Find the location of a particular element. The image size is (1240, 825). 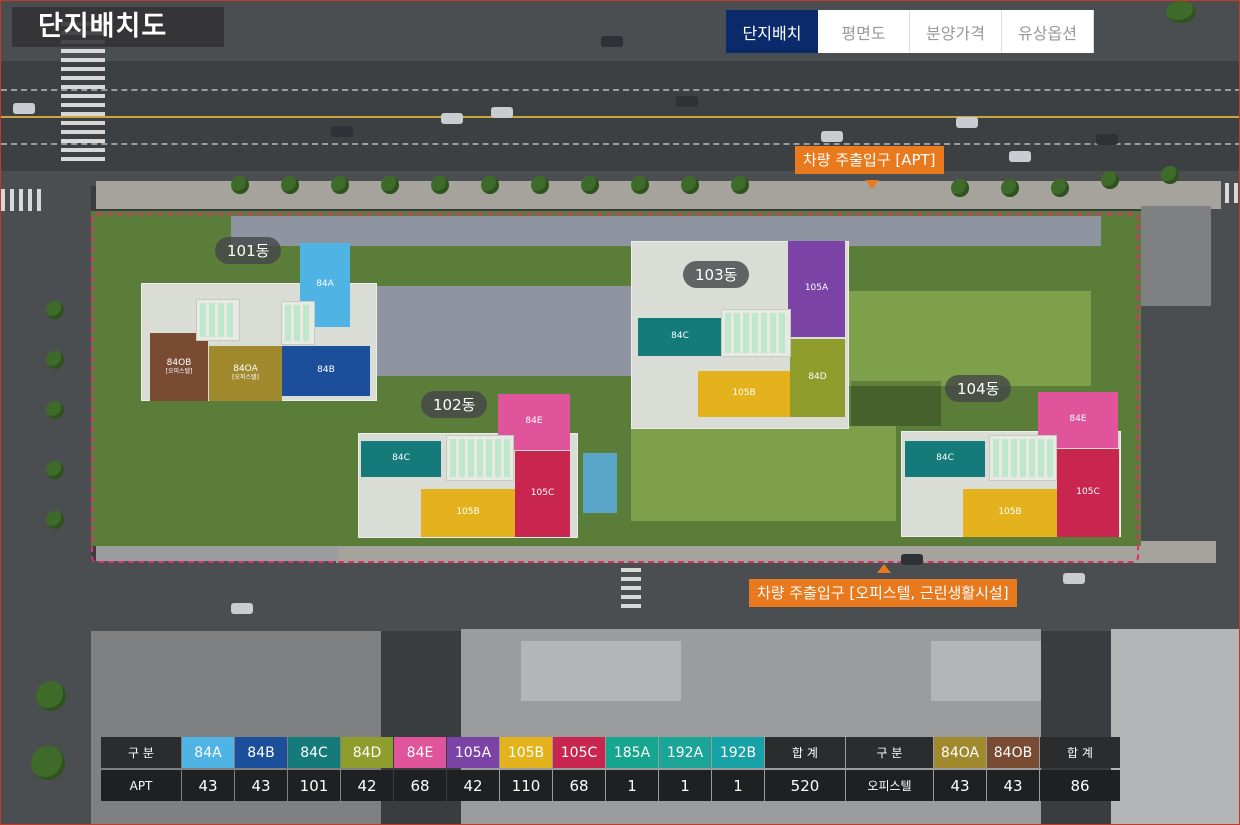

entry-label-apt: 차량 주출입구 [APT] is located at coordinates (869, 160).